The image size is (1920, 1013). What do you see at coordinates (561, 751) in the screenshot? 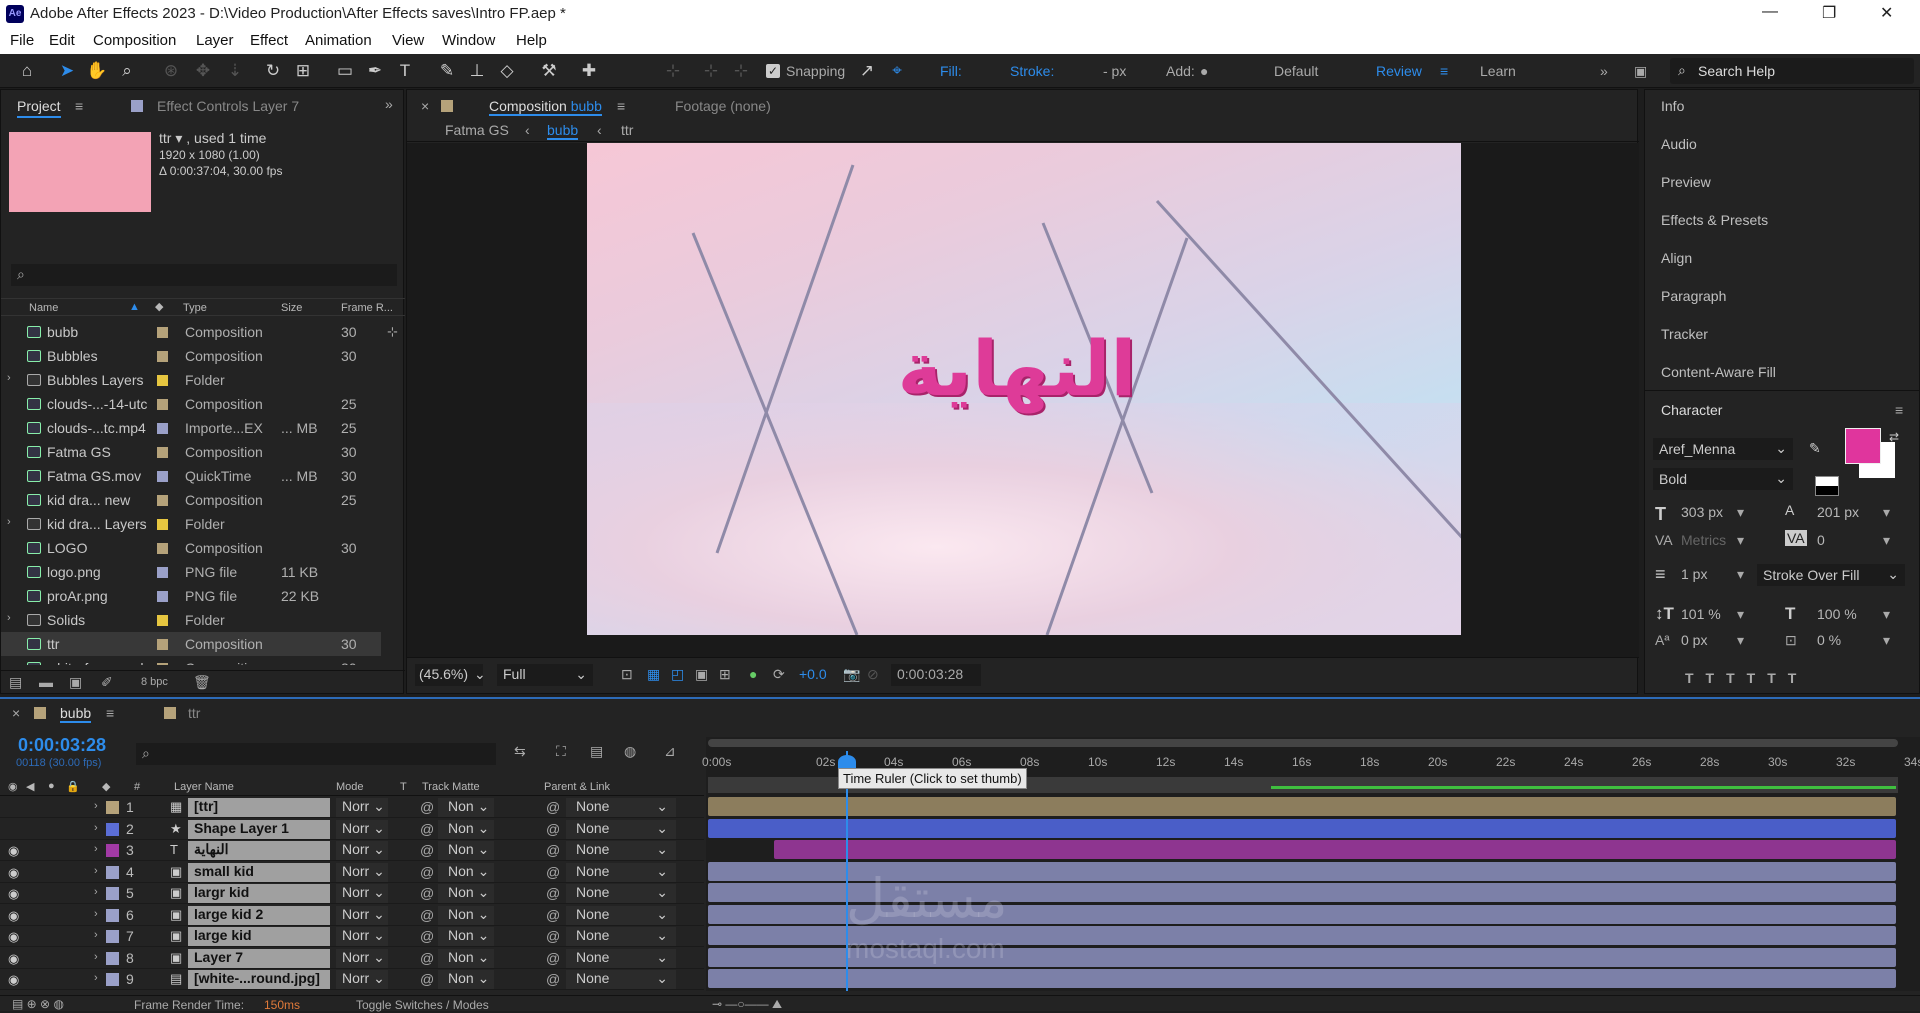
I see `draft-3d-icon: ⛶` at bounding box center [561, 751].